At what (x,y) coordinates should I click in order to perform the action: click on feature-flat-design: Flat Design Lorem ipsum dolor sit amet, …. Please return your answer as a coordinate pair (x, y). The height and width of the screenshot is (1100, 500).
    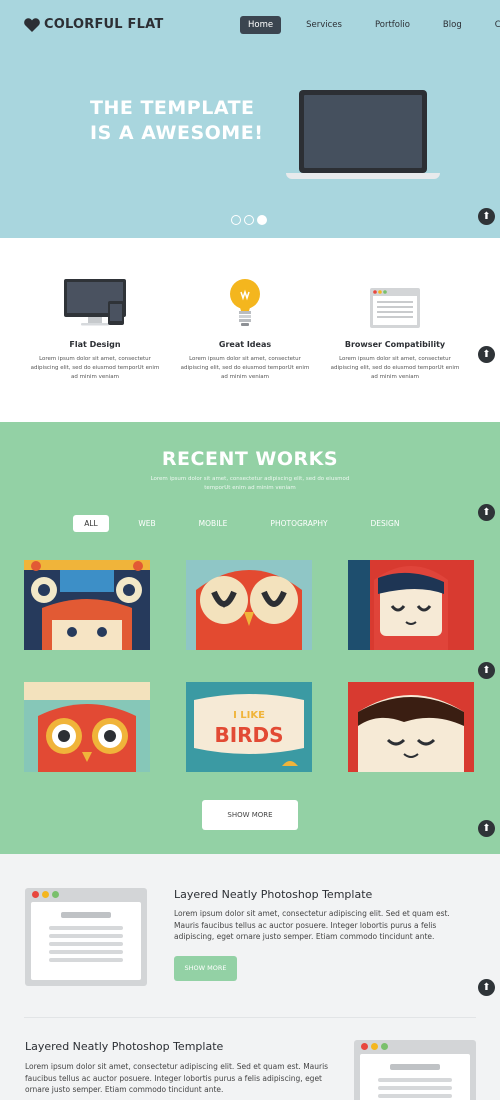
    Looking at the image, I should click on (95, 330).